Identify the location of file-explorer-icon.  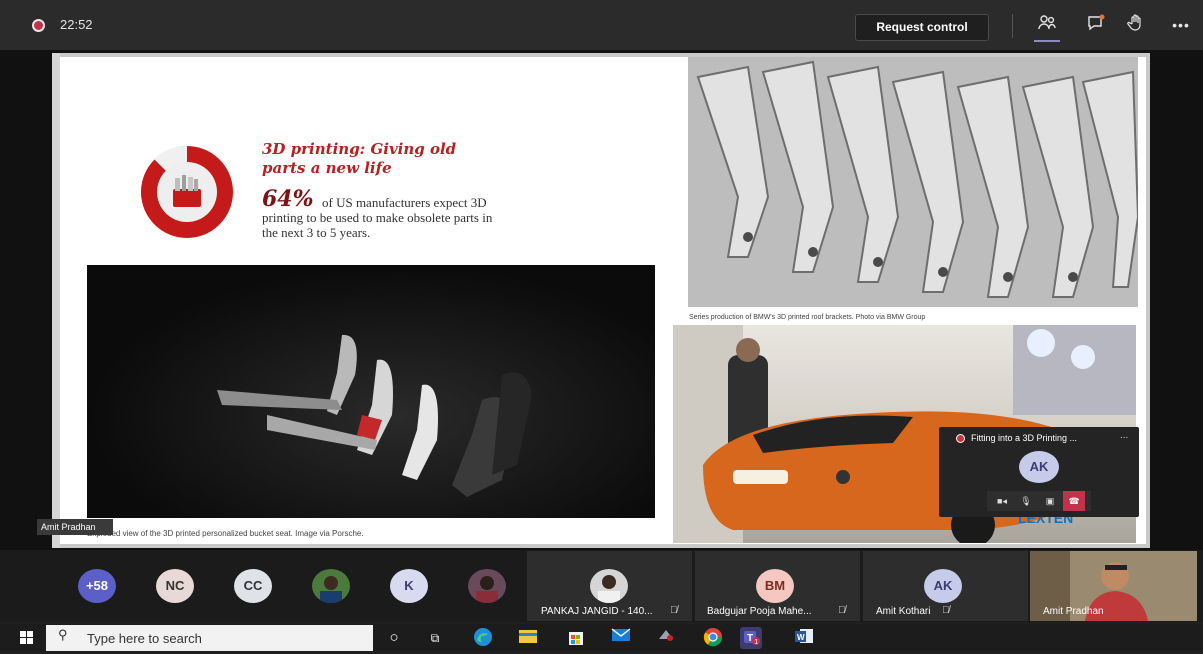
(528, 638).